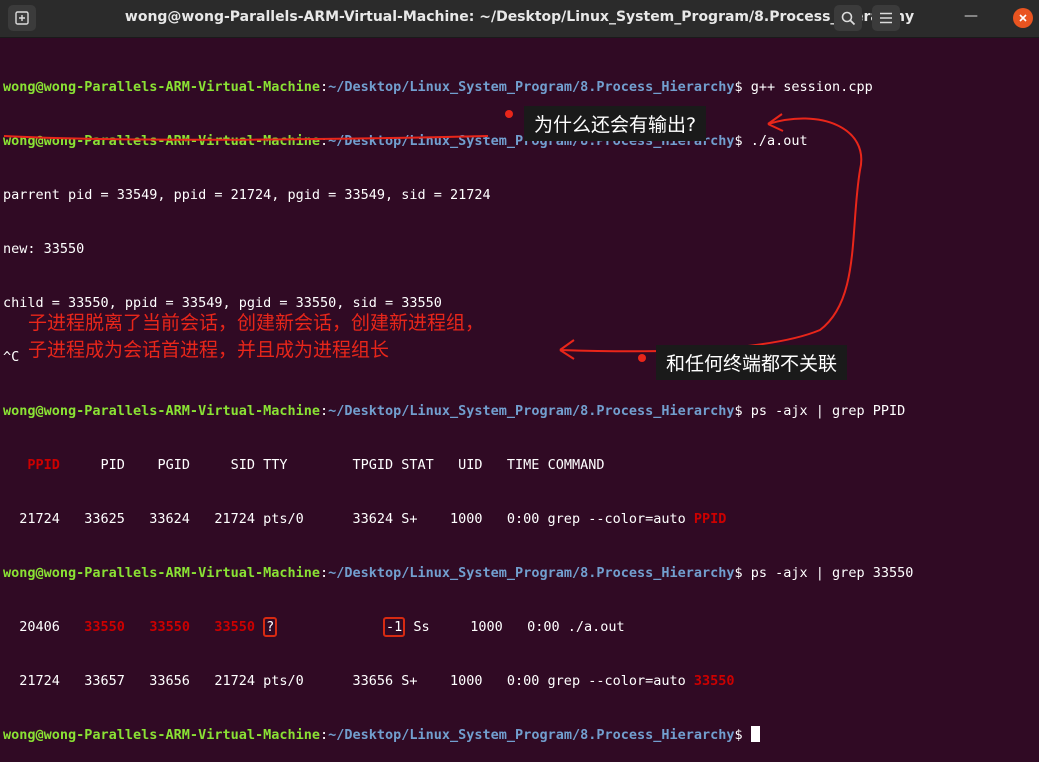 The width and height of the screenshot is (1039, 762). I want to click on tpgid-highlight: -1, so click(394, 627).